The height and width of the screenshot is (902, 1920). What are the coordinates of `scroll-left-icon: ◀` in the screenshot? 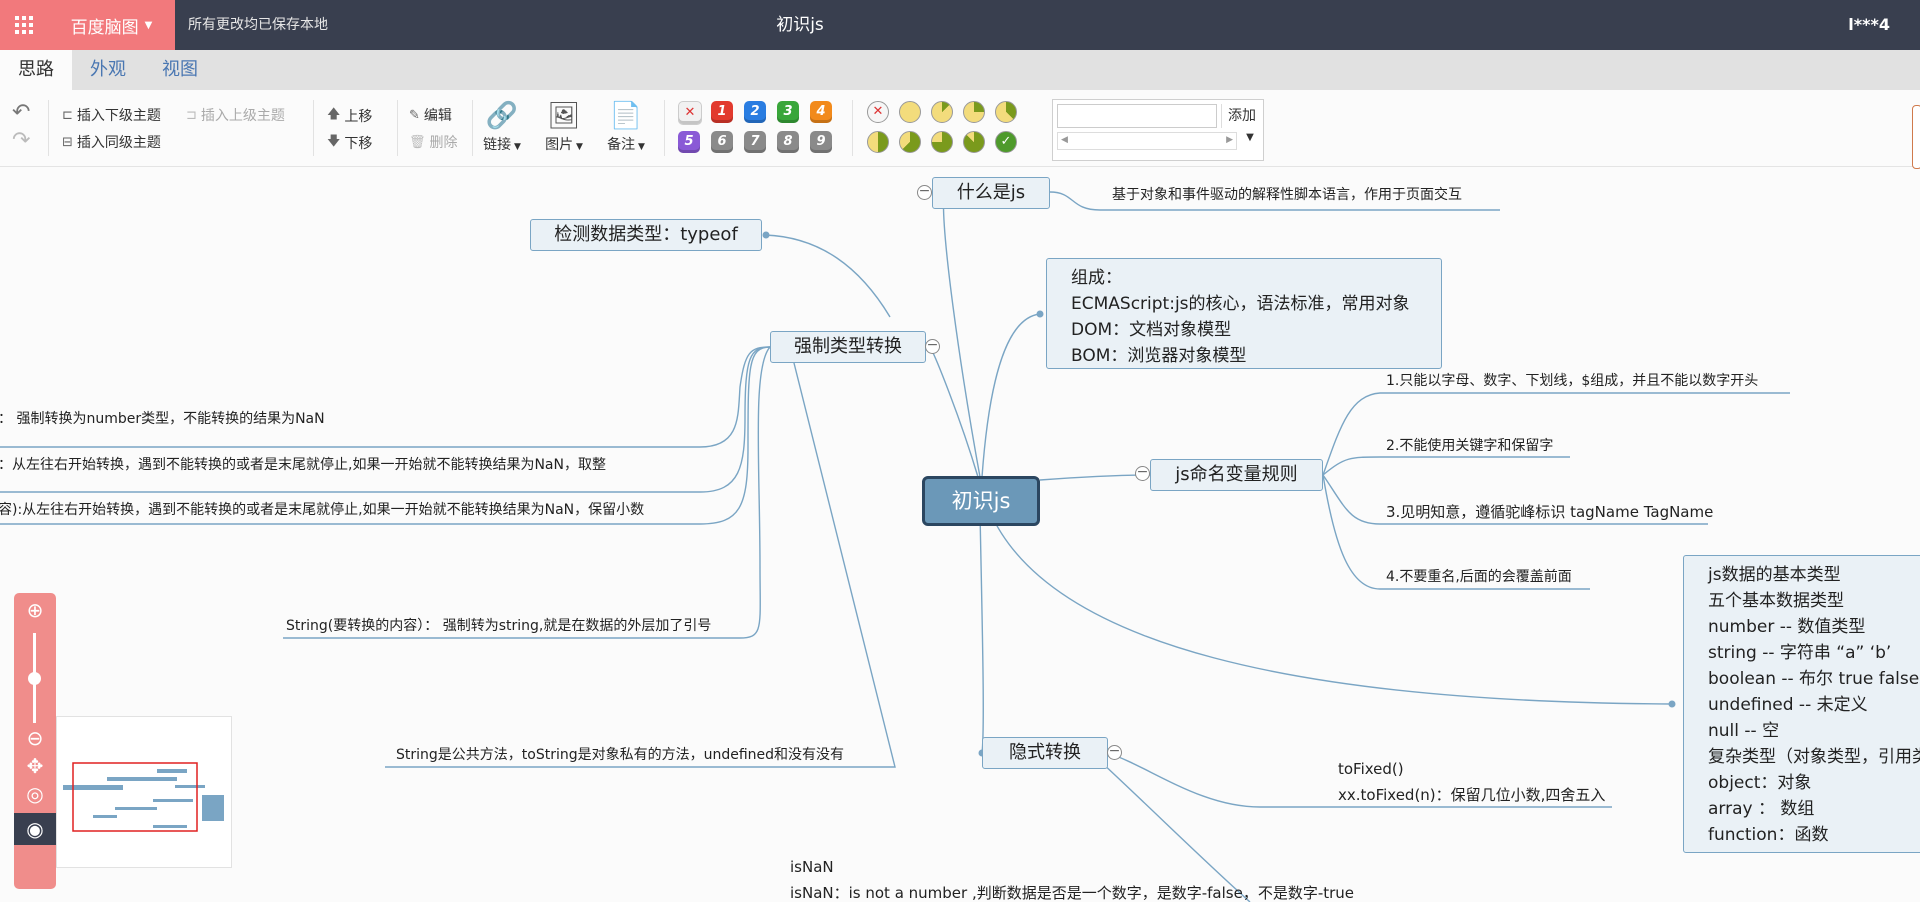 It's located at (1064, 140).